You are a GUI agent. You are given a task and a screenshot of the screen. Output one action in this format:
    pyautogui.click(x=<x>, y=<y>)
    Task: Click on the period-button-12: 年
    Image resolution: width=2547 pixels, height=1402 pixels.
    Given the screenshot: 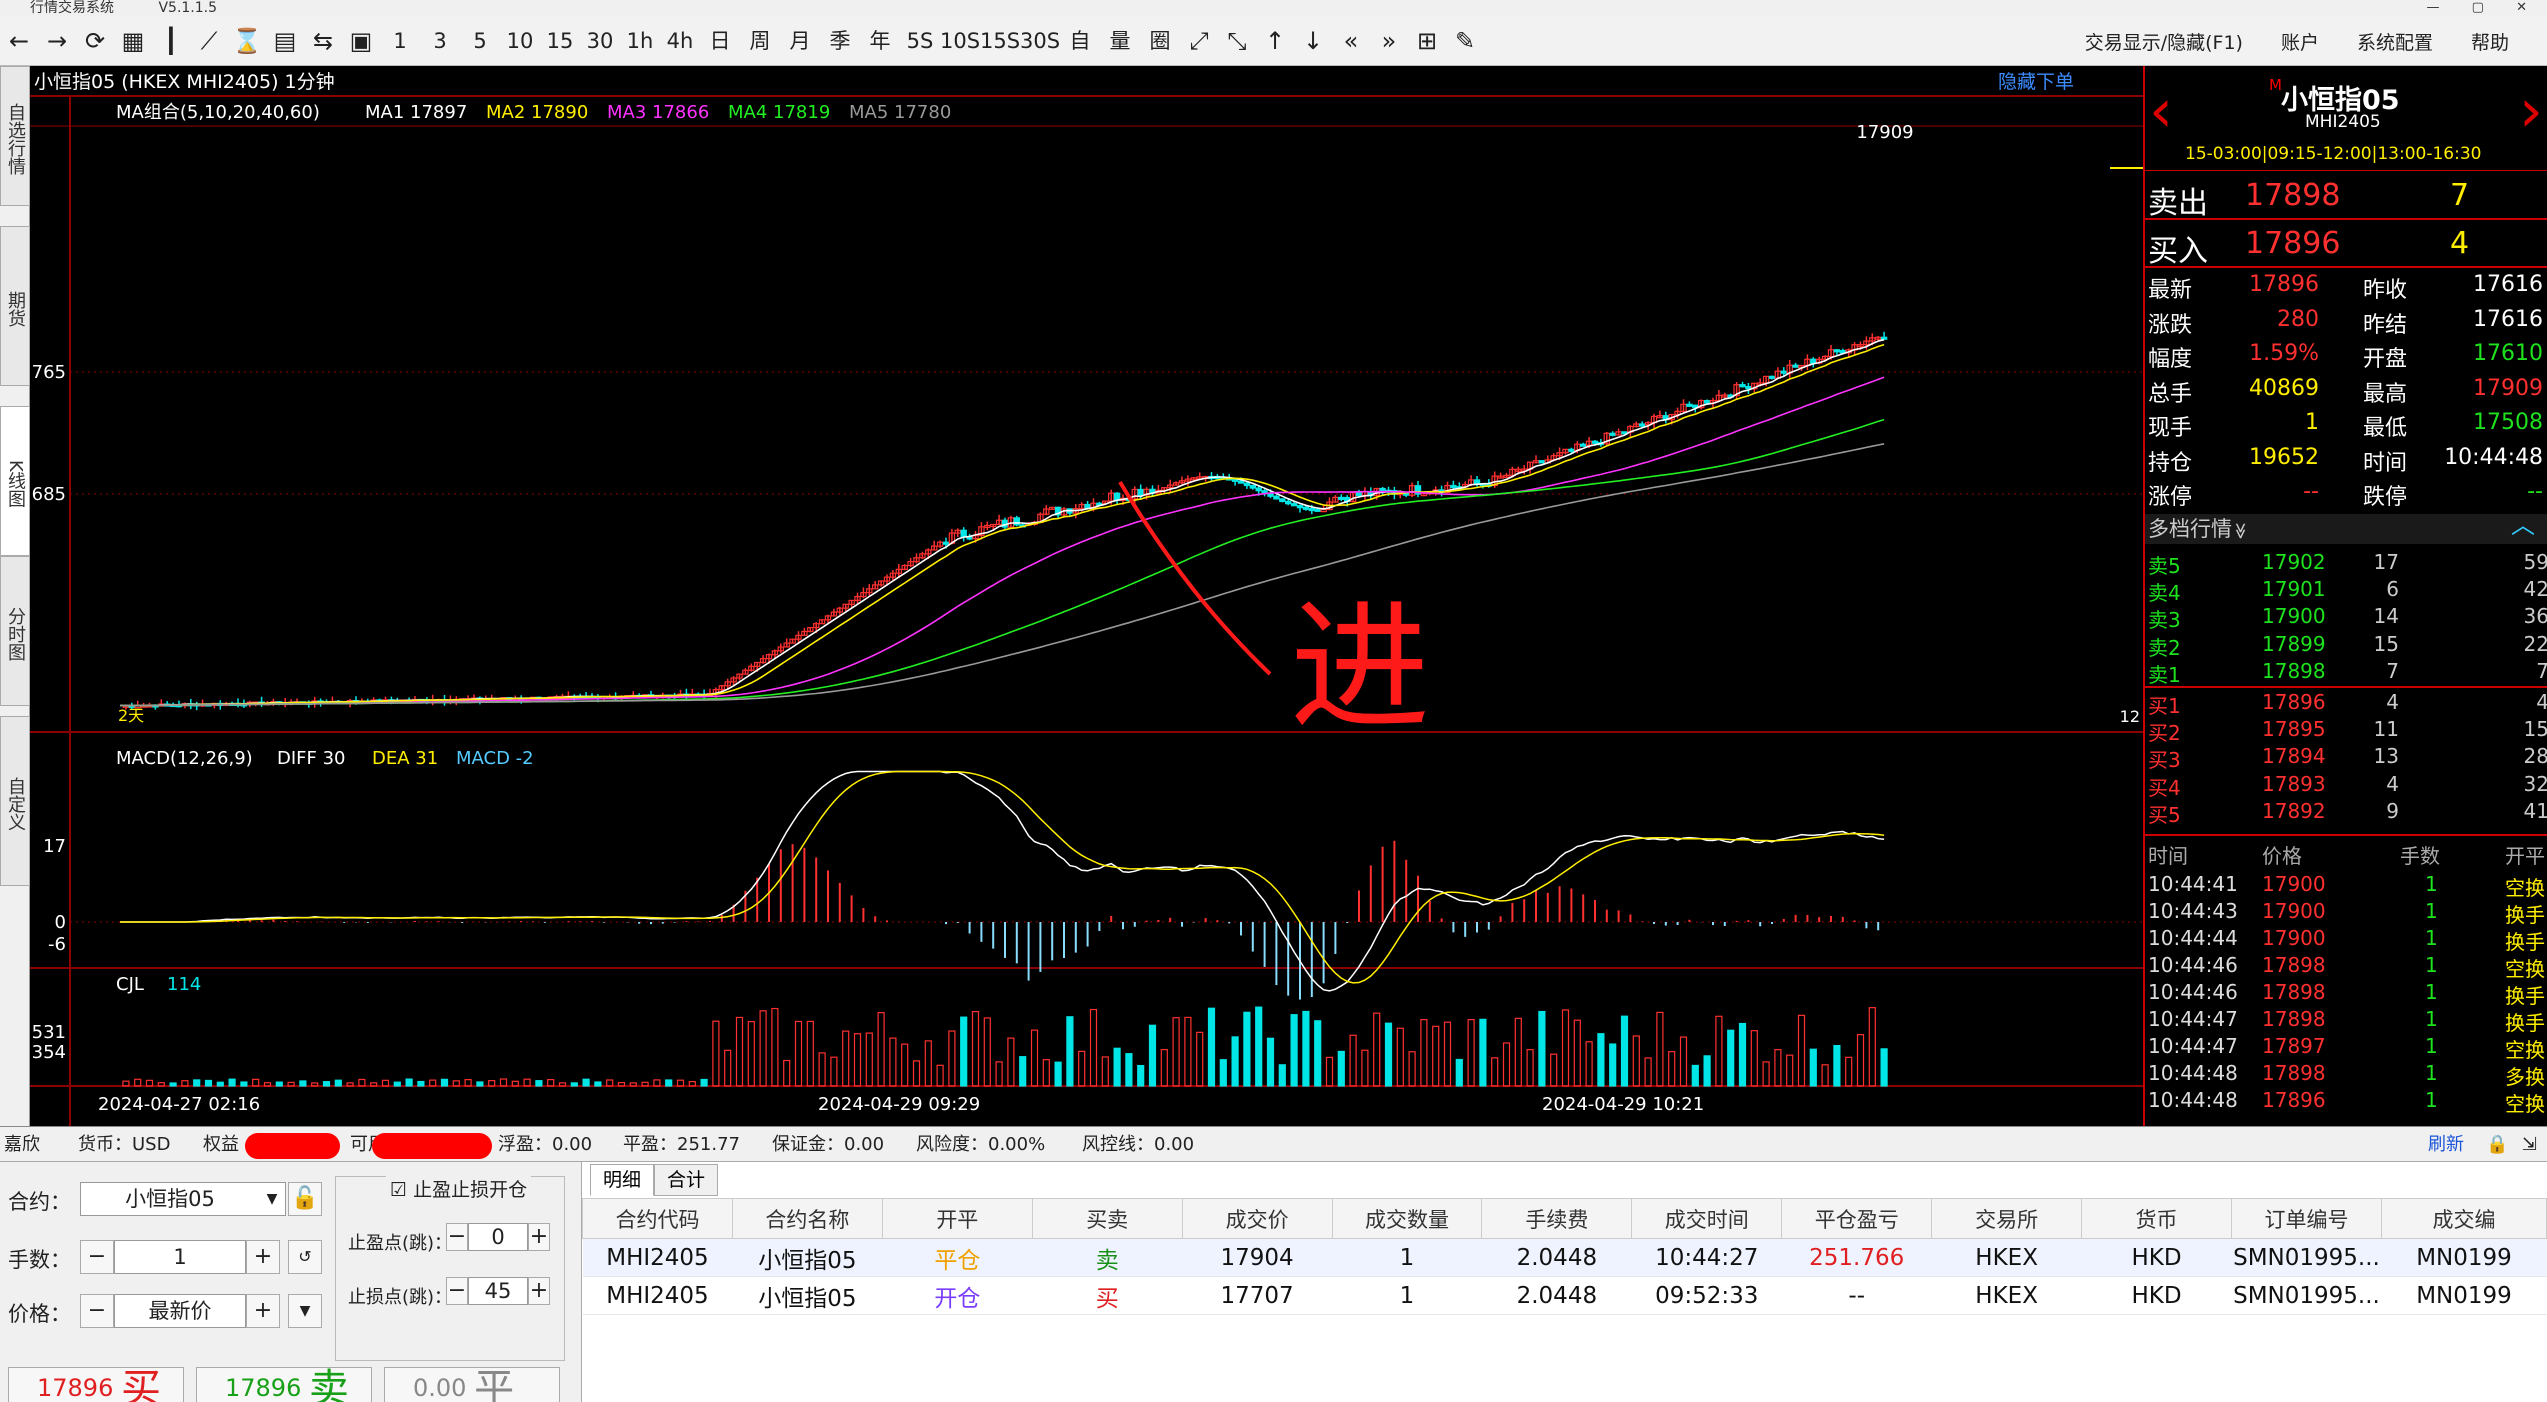 What is the action you would take?
    pyautogui.click(x=880, y=41)
    